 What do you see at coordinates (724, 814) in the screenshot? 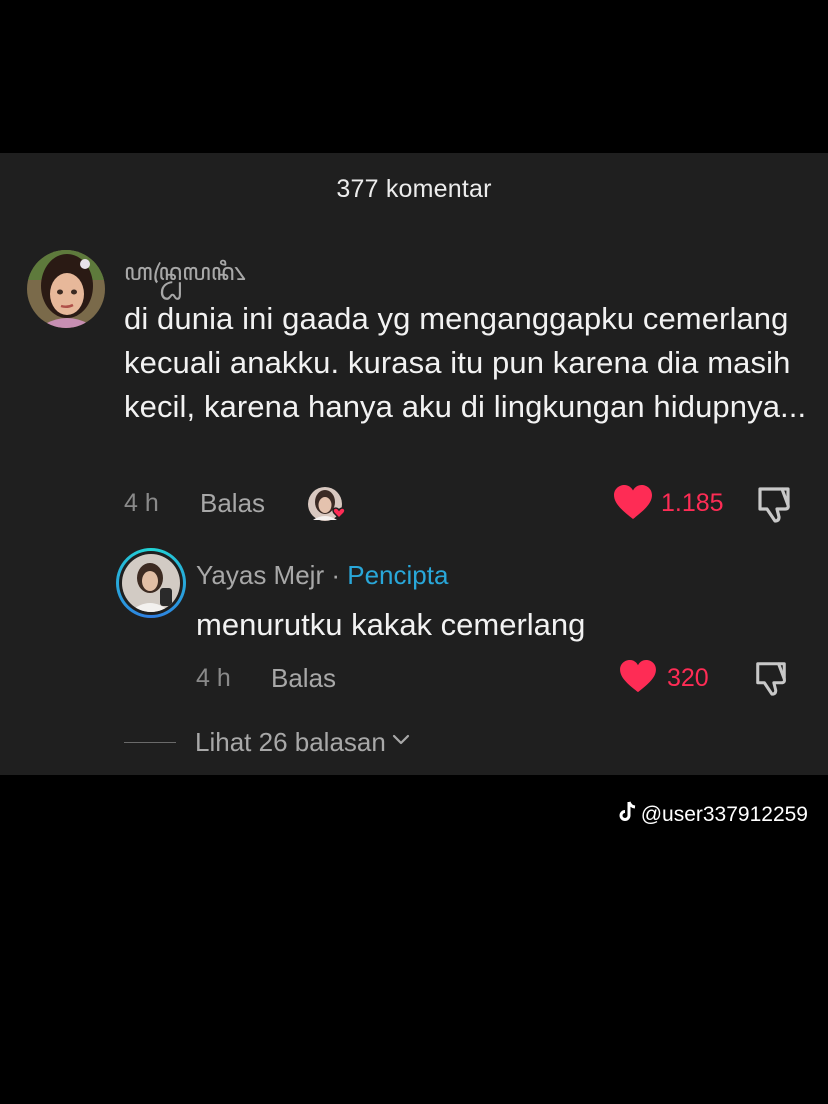
I see `watermark-handle: @user337912259` at bounding box center [724, 814].